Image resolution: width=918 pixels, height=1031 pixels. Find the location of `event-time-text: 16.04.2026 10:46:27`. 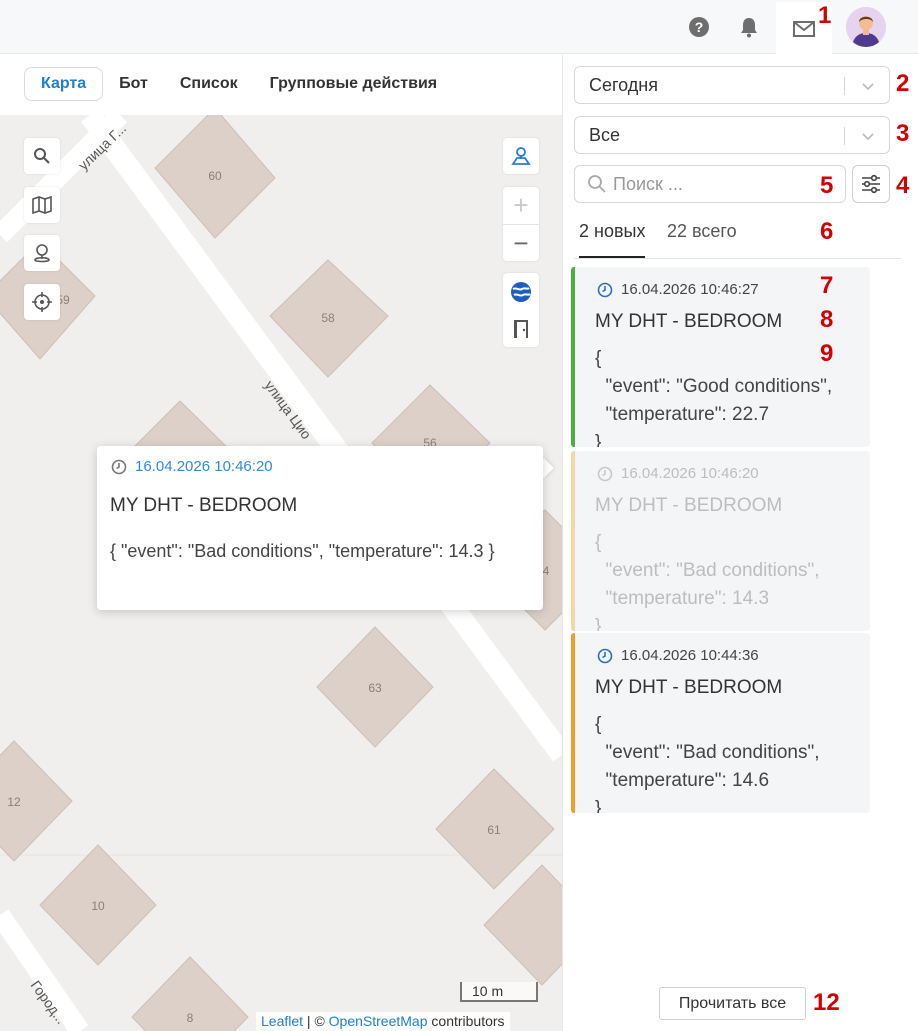

event-time-text: 16.04.2026 10:46:27 is located at coordinates (690, 289).